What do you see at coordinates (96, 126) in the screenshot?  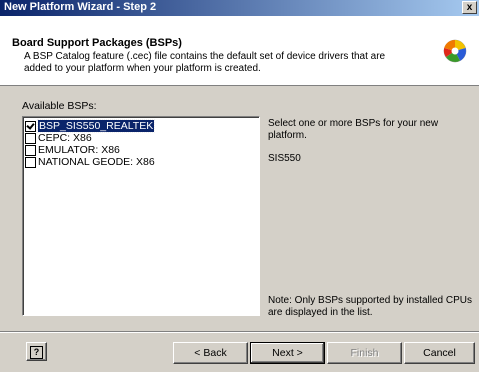 I see `bsp-item-label: BSP_SIS550_REALTEK` at bounding box center [96, 126].